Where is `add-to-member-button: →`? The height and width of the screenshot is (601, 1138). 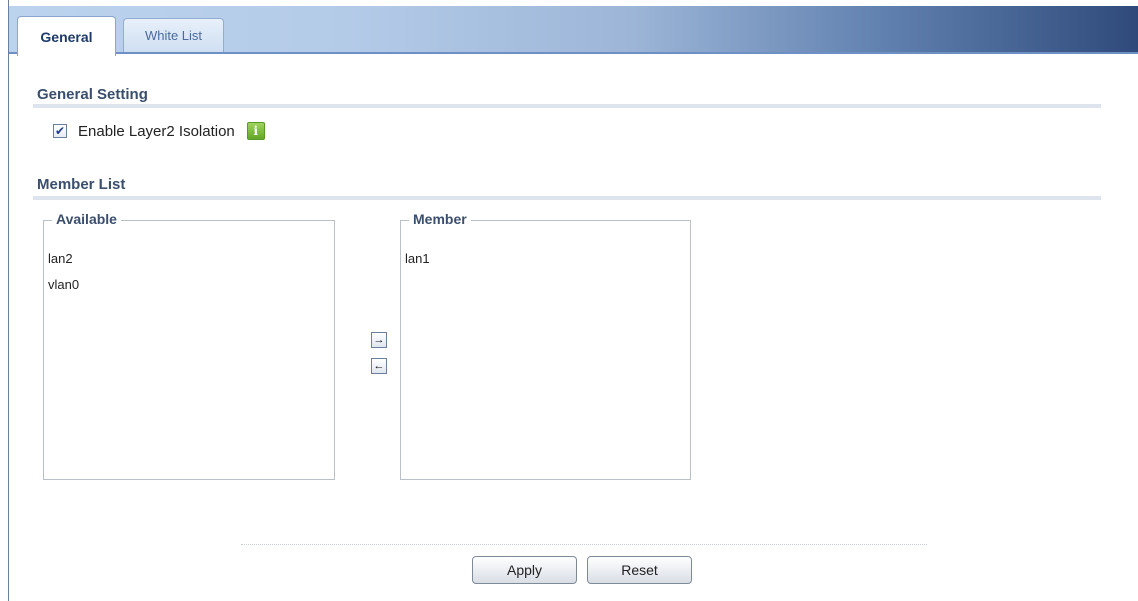
add-to-member-button: → is located at coordinates (379, 340).